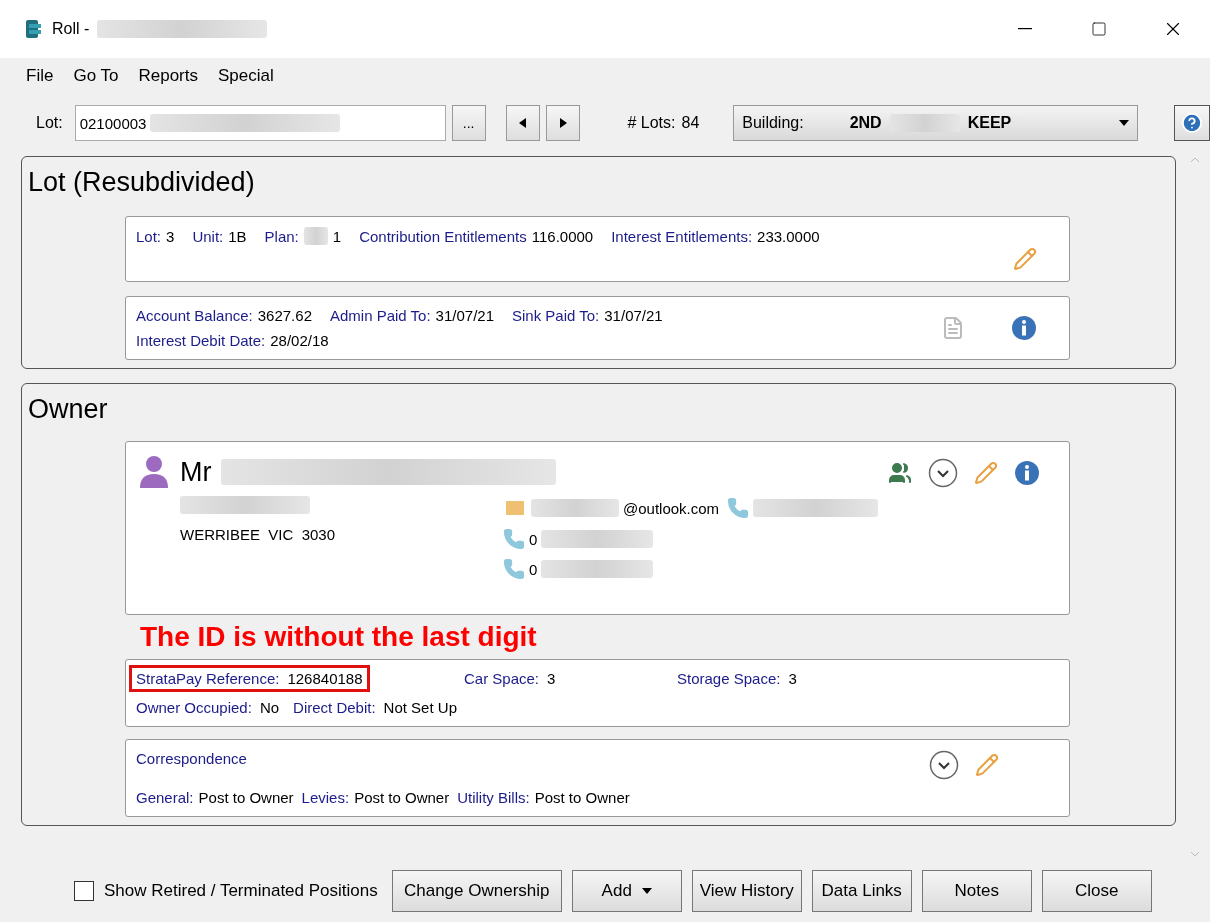 Image resolution: width=1210 pixels, height=922 pixels. What do you see at coordinates (989, 123) in the screenshot?
I see `building-name: KEEP` at bounding box center [989, 123].